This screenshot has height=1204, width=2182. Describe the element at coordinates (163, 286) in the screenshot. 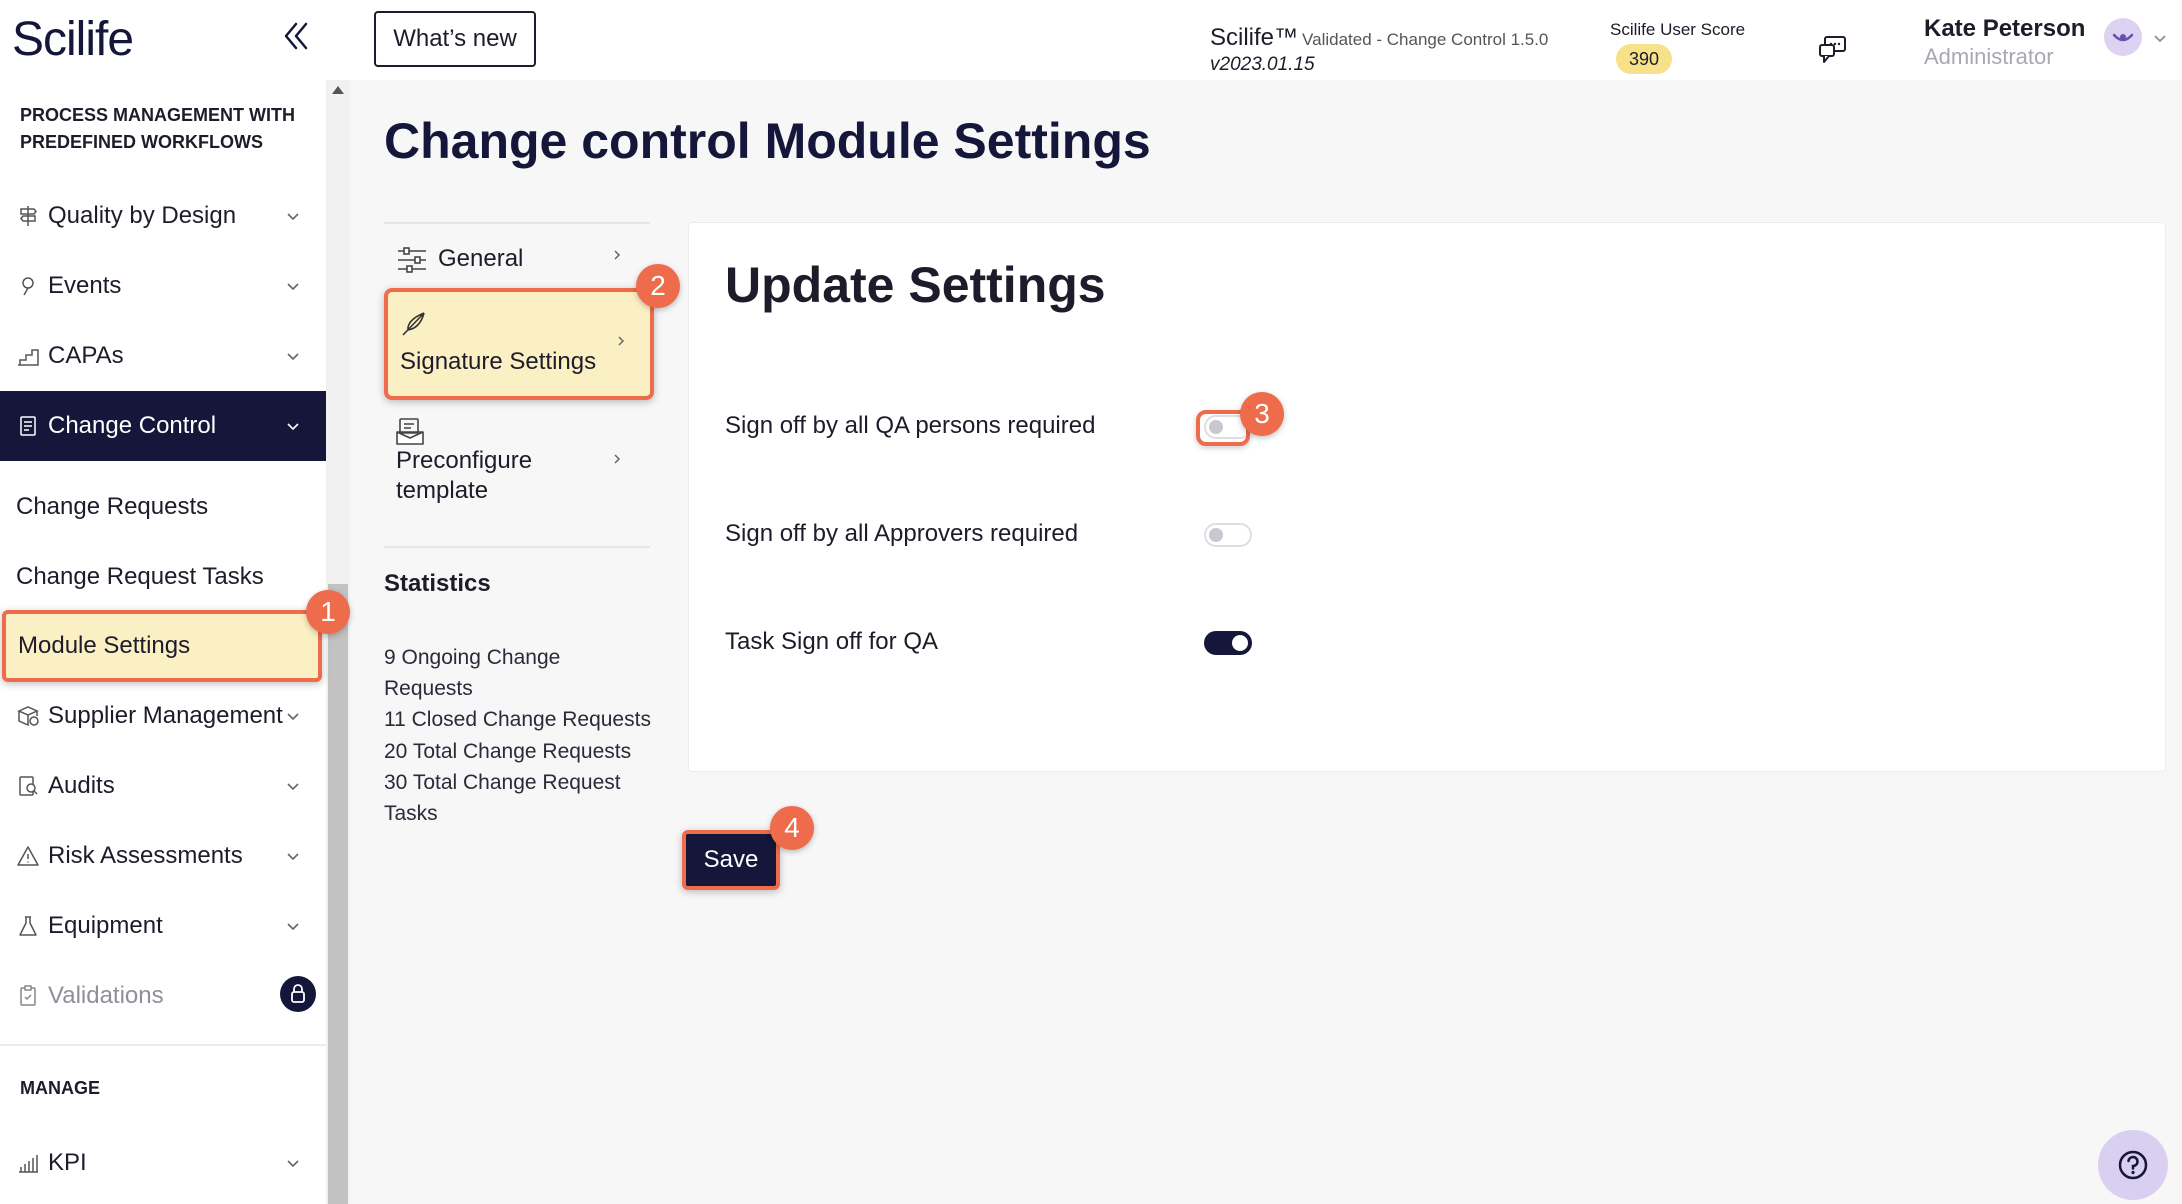

I see `sidebar-item-events: Events` at that location.